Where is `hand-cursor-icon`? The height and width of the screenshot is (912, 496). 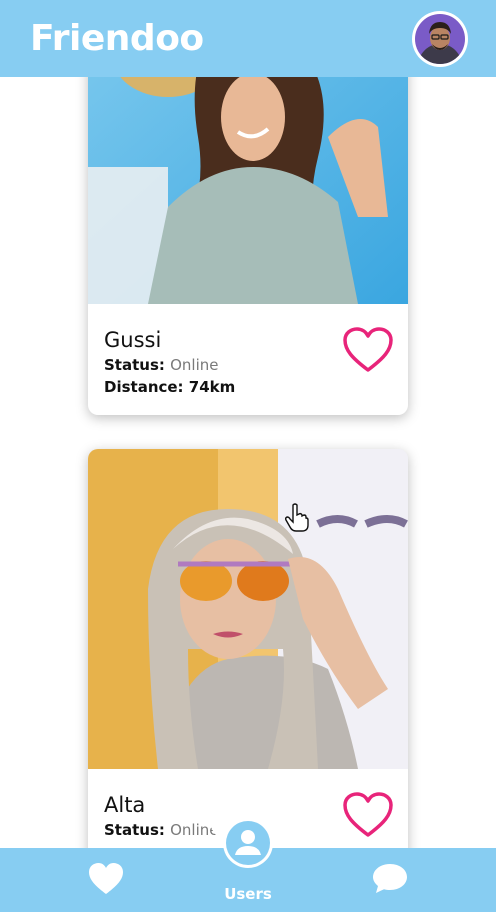
hand-cursor-icon is located at coordinates (297, 517).